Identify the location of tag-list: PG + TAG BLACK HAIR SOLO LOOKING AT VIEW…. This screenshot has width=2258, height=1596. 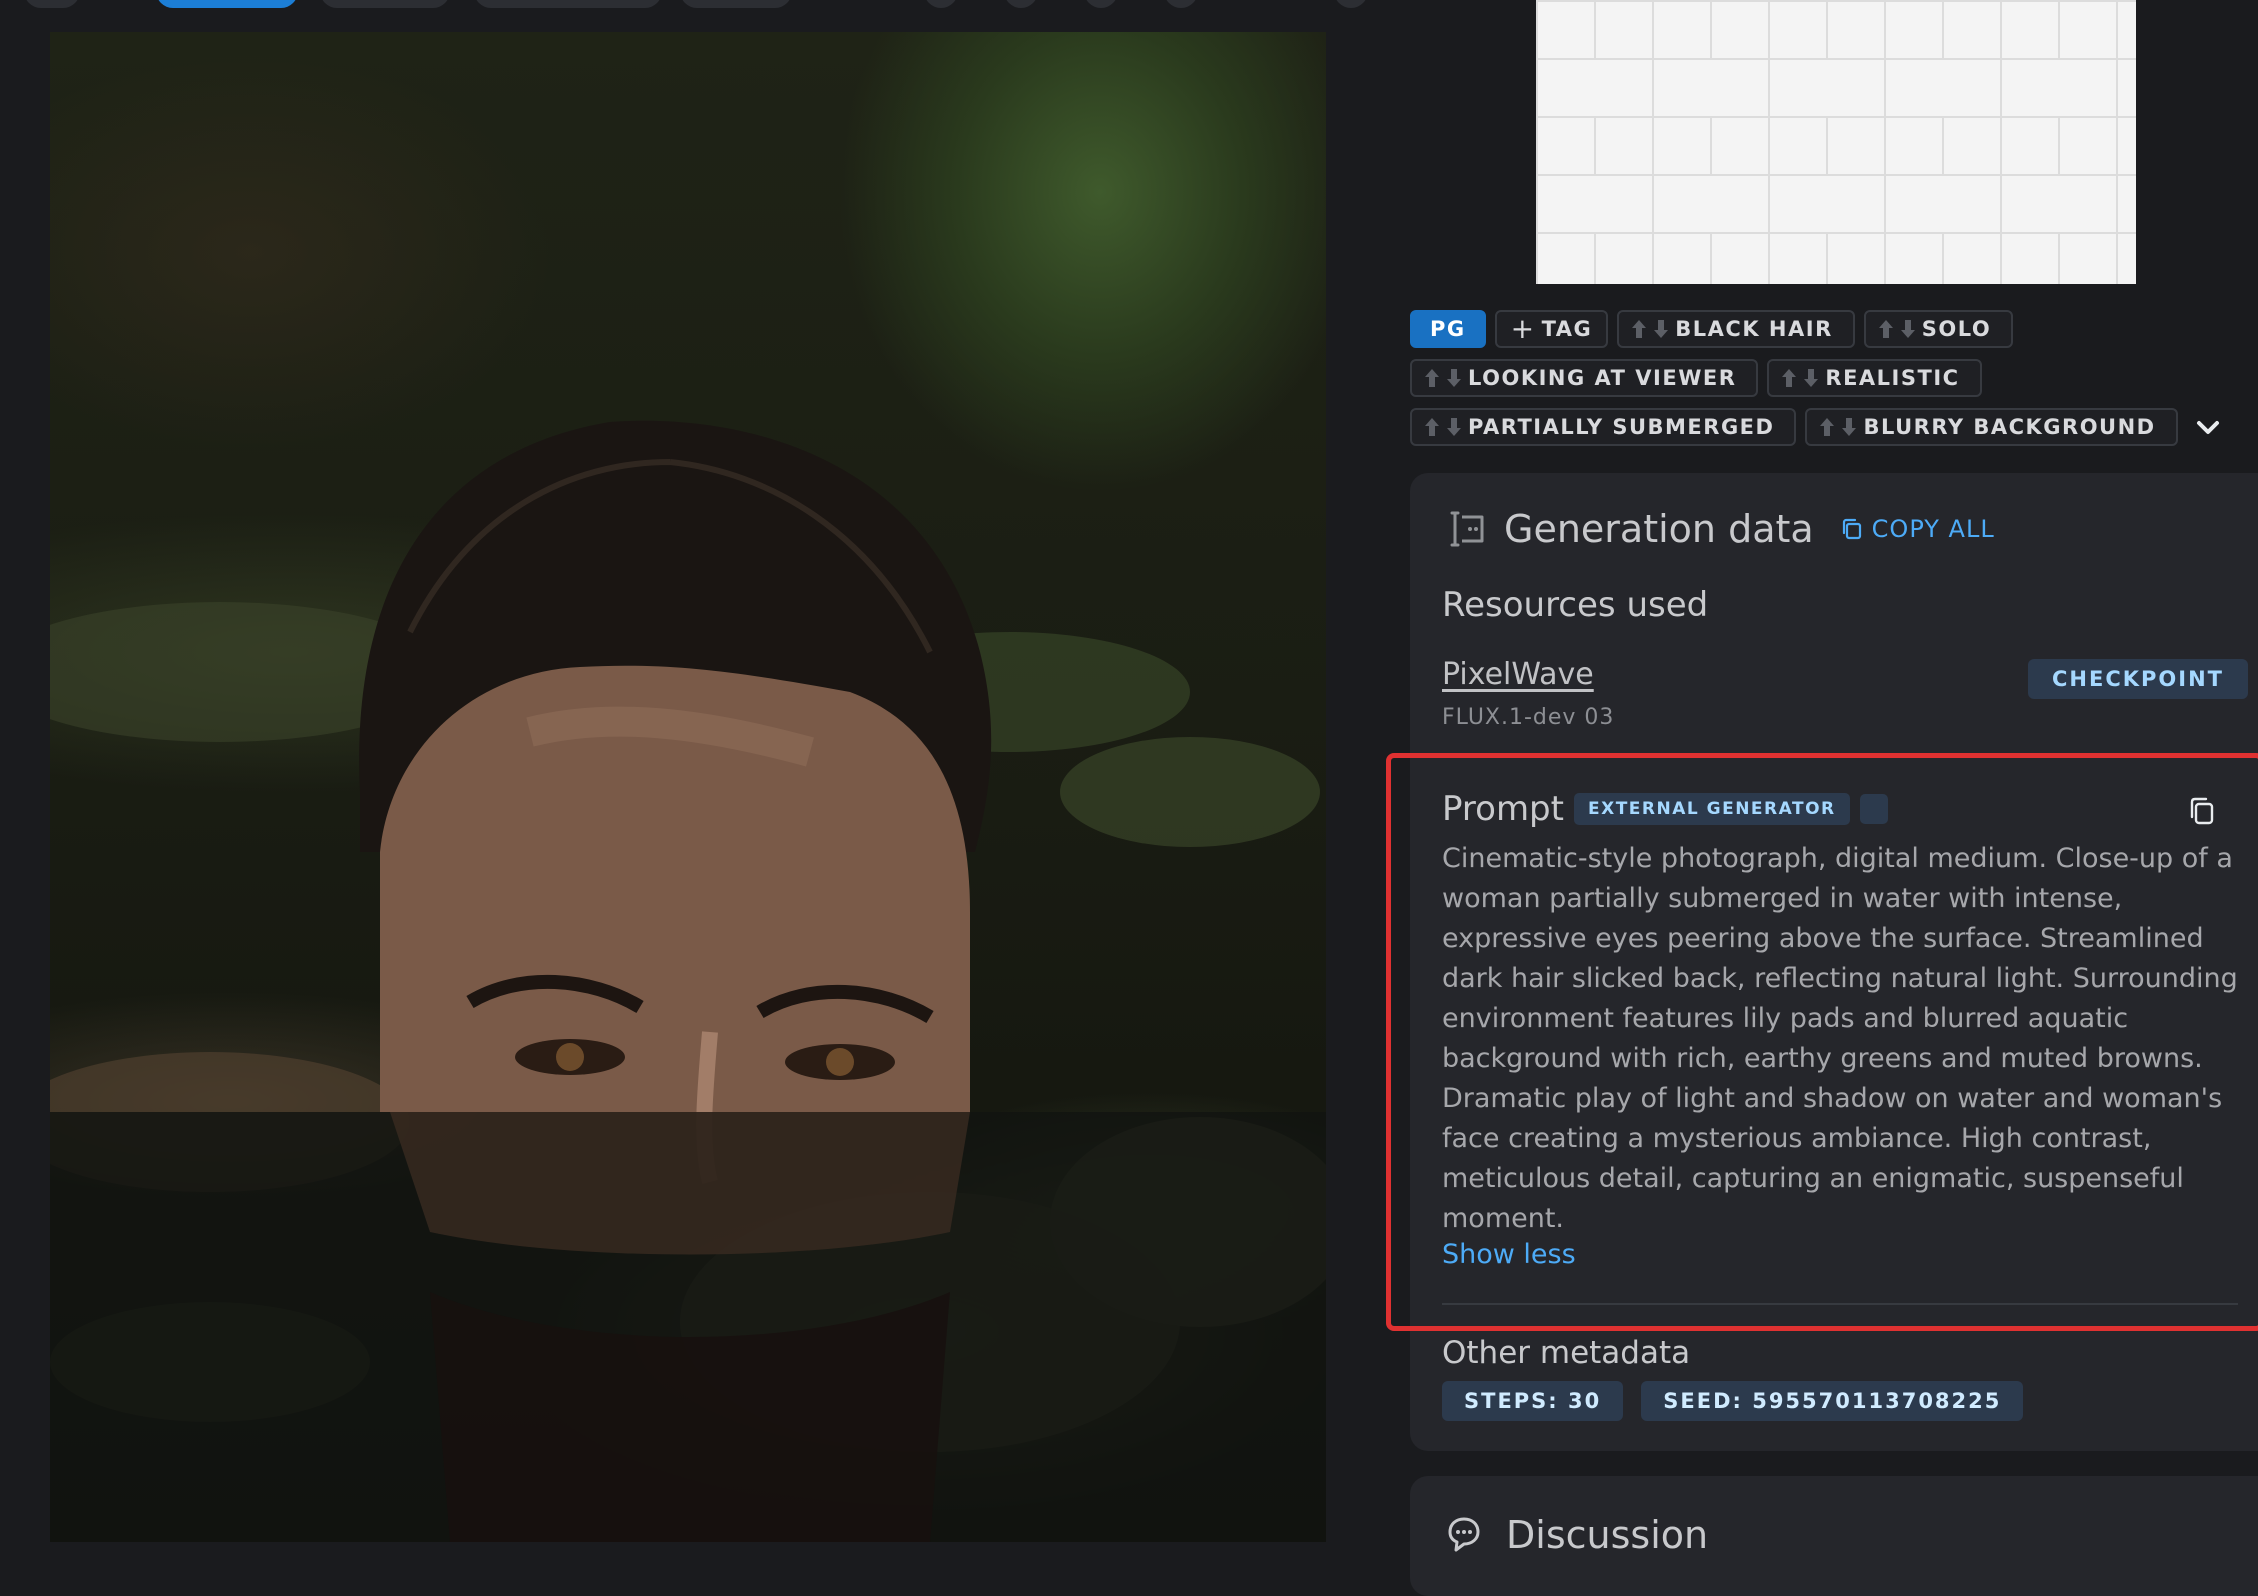
(1820, 382).